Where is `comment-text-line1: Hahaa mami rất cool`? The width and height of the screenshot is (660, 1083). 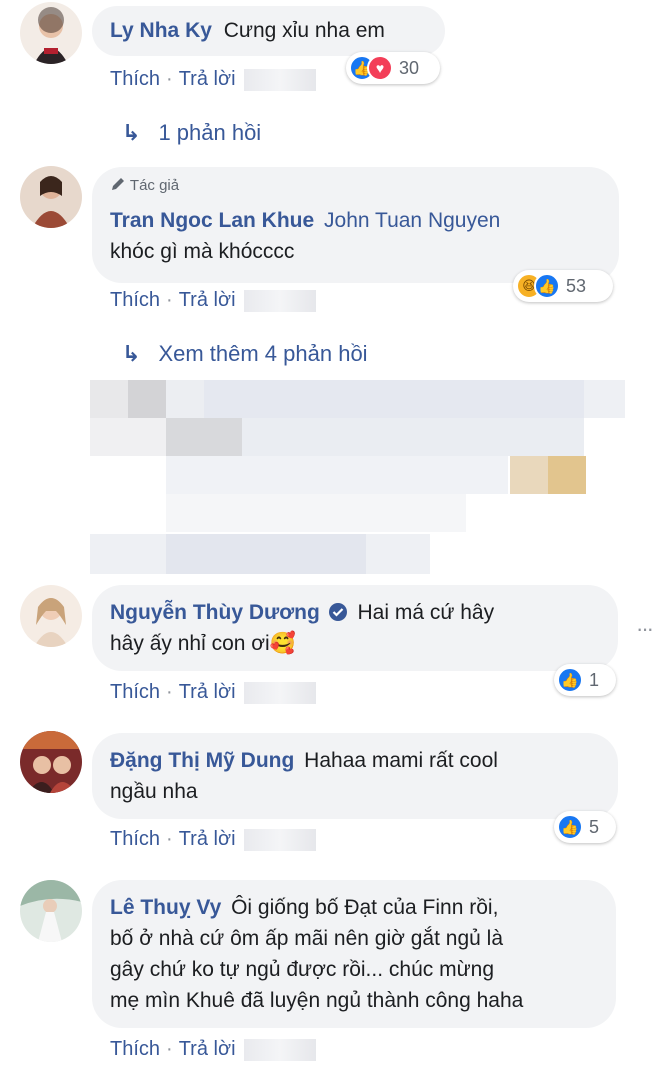
comment-text-line1: Hahaa mami rất cool is located at coordinates (401, 760).